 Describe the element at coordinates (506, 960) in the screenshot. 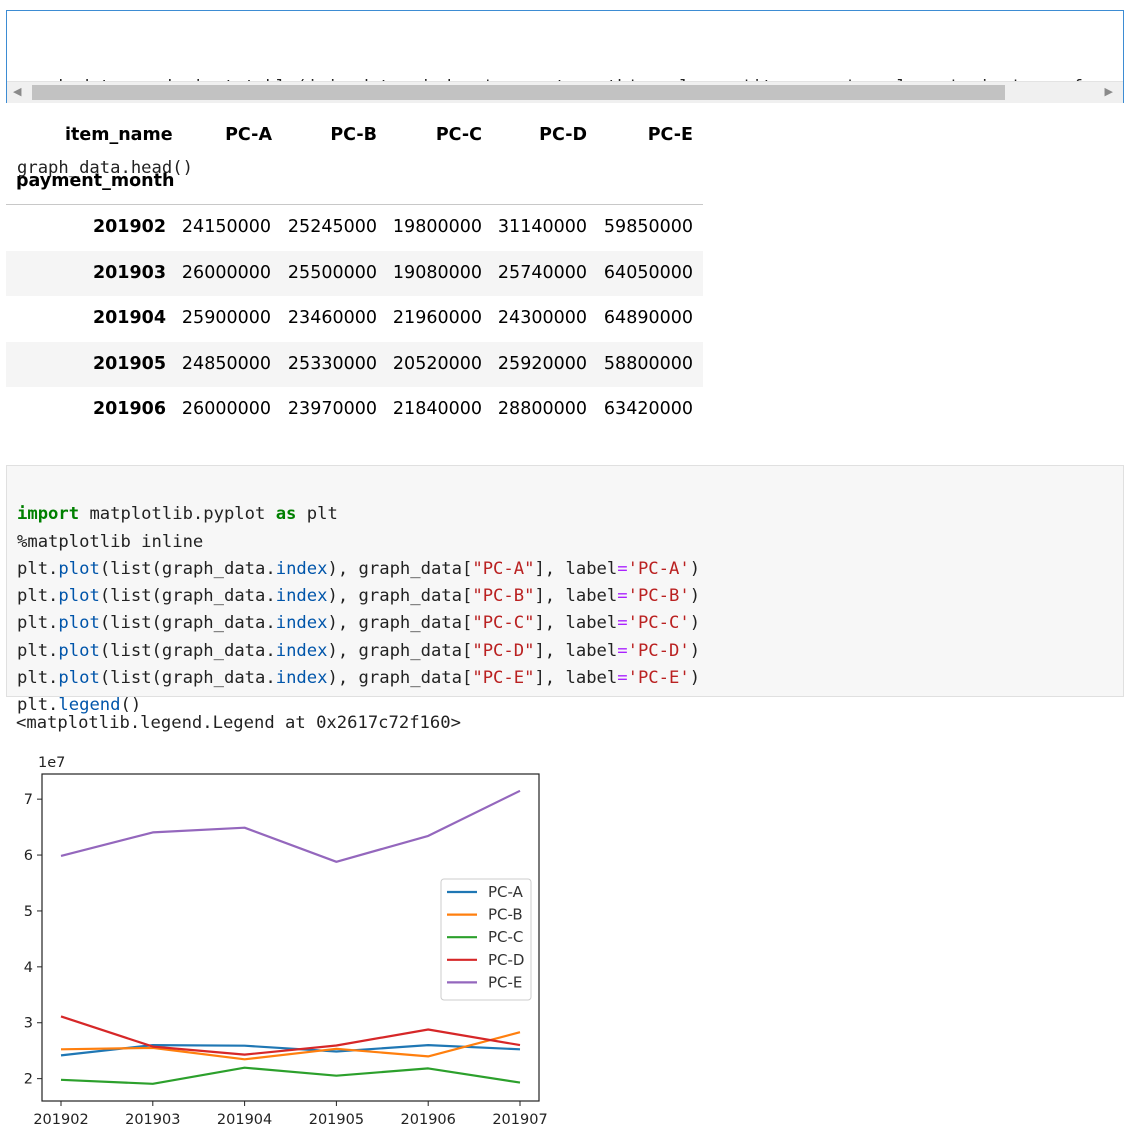

I see `legend-label: PC-D` at that location.